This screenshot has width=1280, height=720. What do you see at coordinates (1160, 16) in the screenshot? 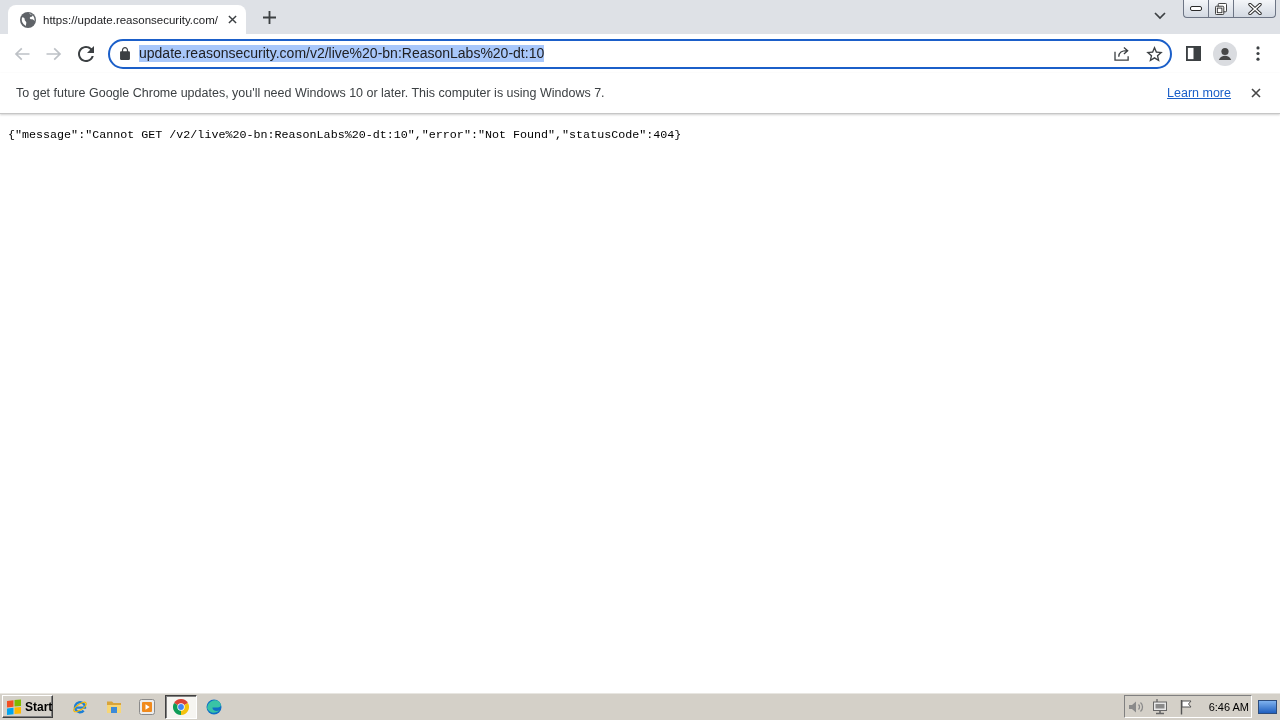
I see `chevron-down-icon` at bounding box center [1160, 16].